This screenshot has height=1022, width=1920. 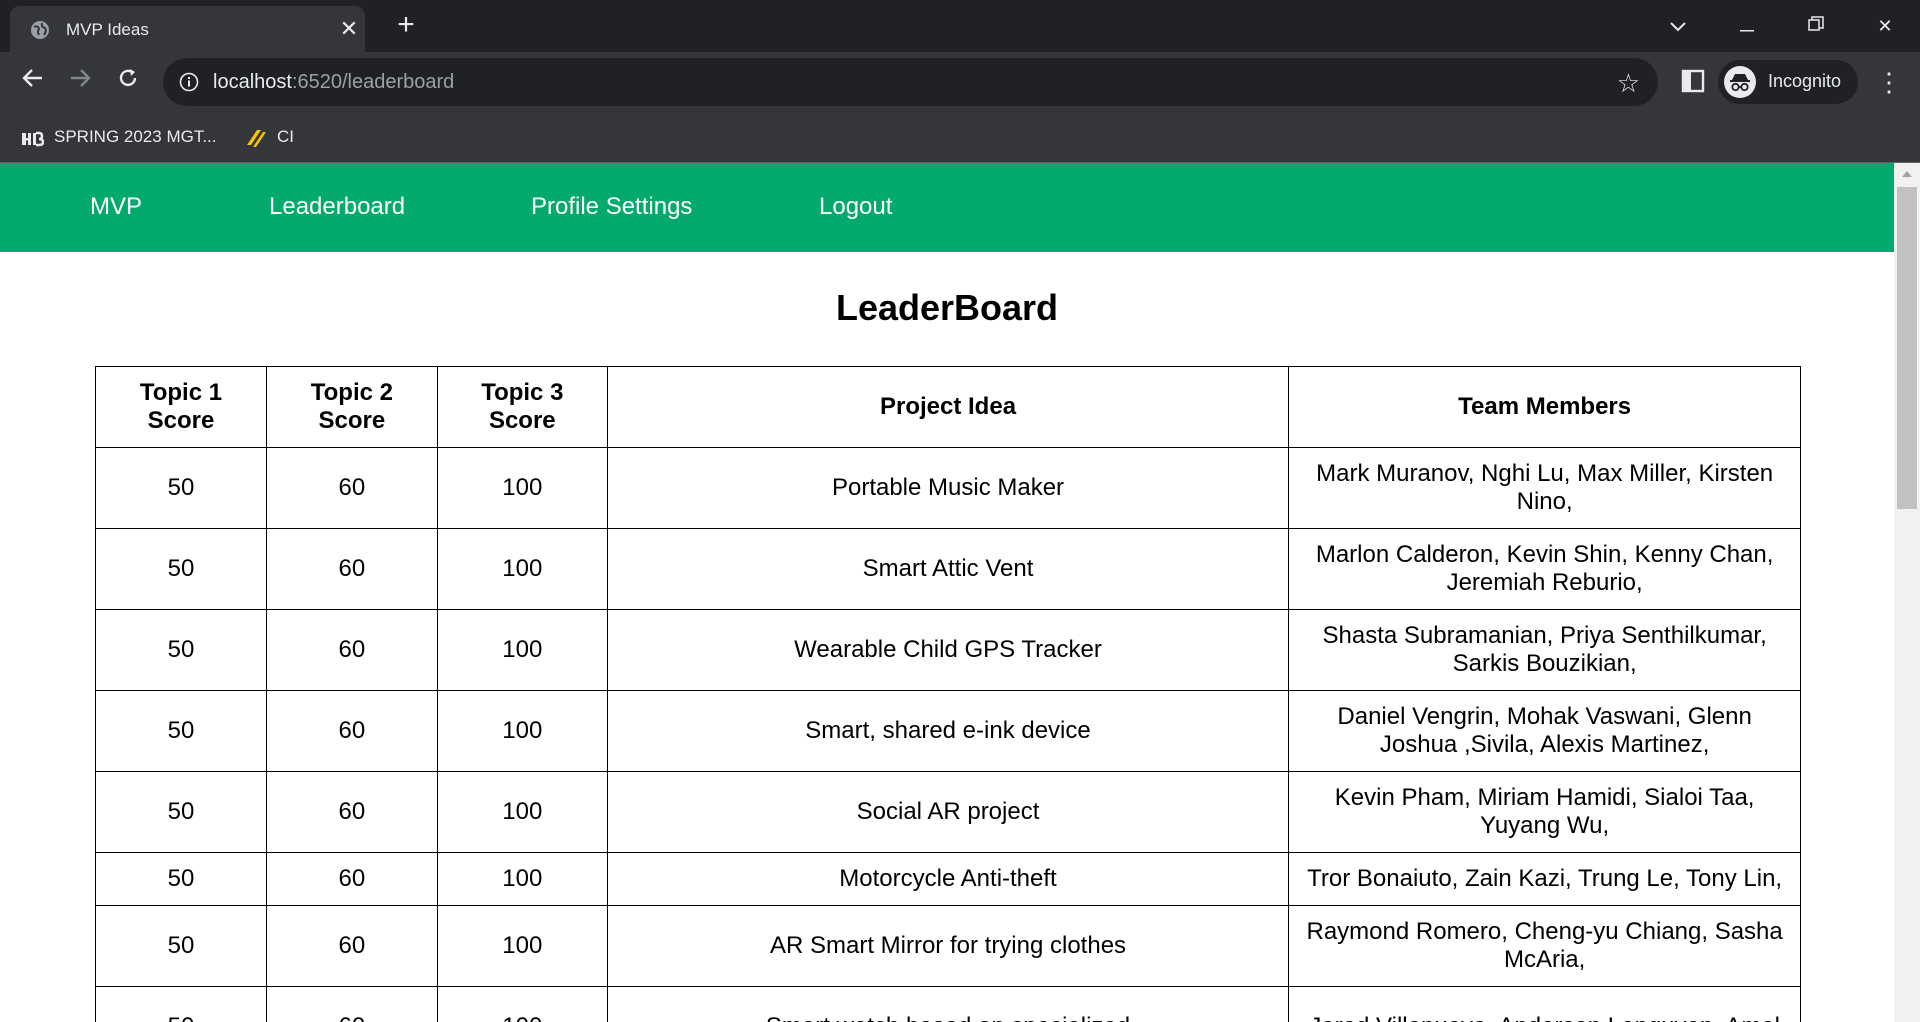 I want to click on back-arrow-icon, so click(x=33, y=82).